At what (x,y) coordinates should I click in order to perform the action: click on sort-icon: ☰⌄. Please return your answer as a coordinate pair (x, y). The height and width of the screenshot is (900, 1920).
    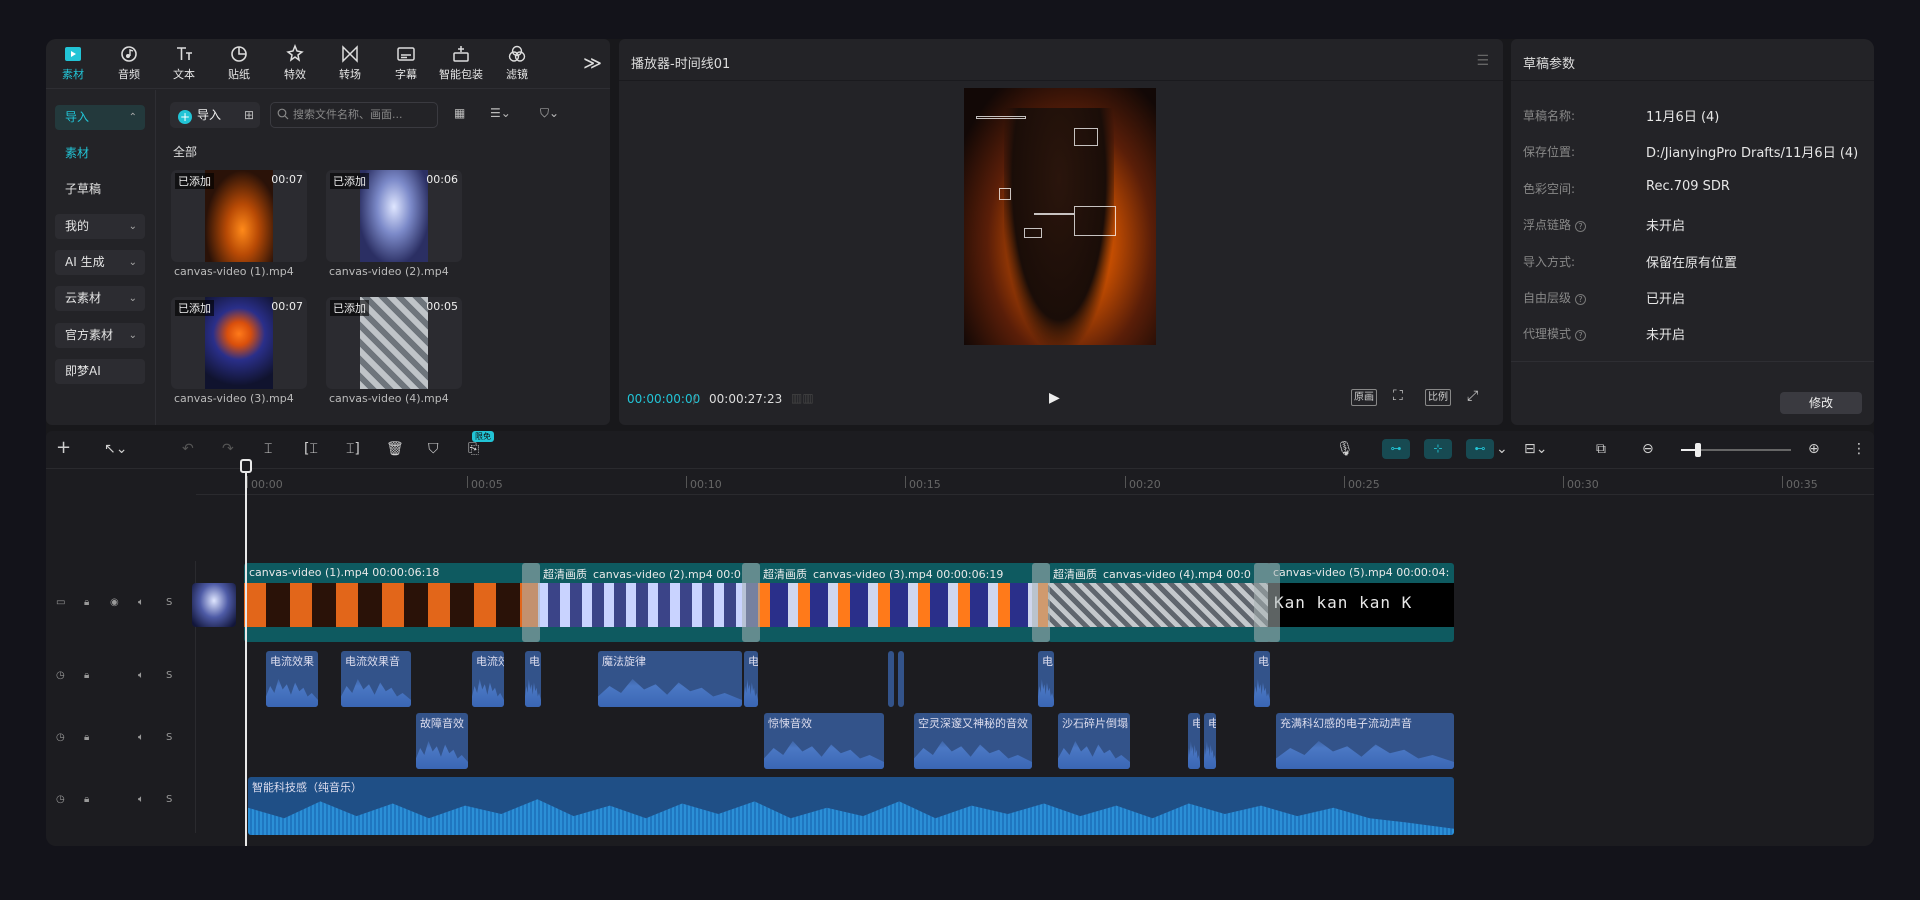
    Looking at the image, I should click on (500, 113).